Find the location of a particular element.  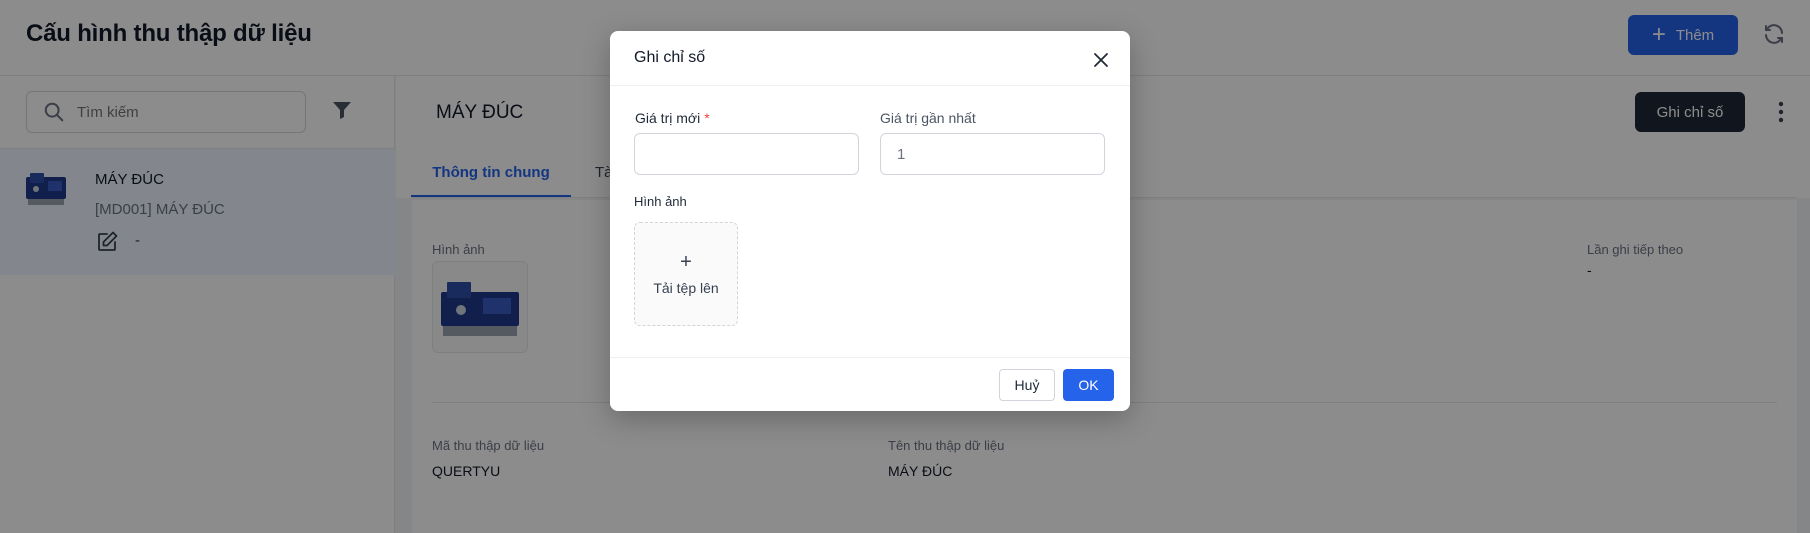

cancel-button: Huỷ is located at coordinates (1027, 385).